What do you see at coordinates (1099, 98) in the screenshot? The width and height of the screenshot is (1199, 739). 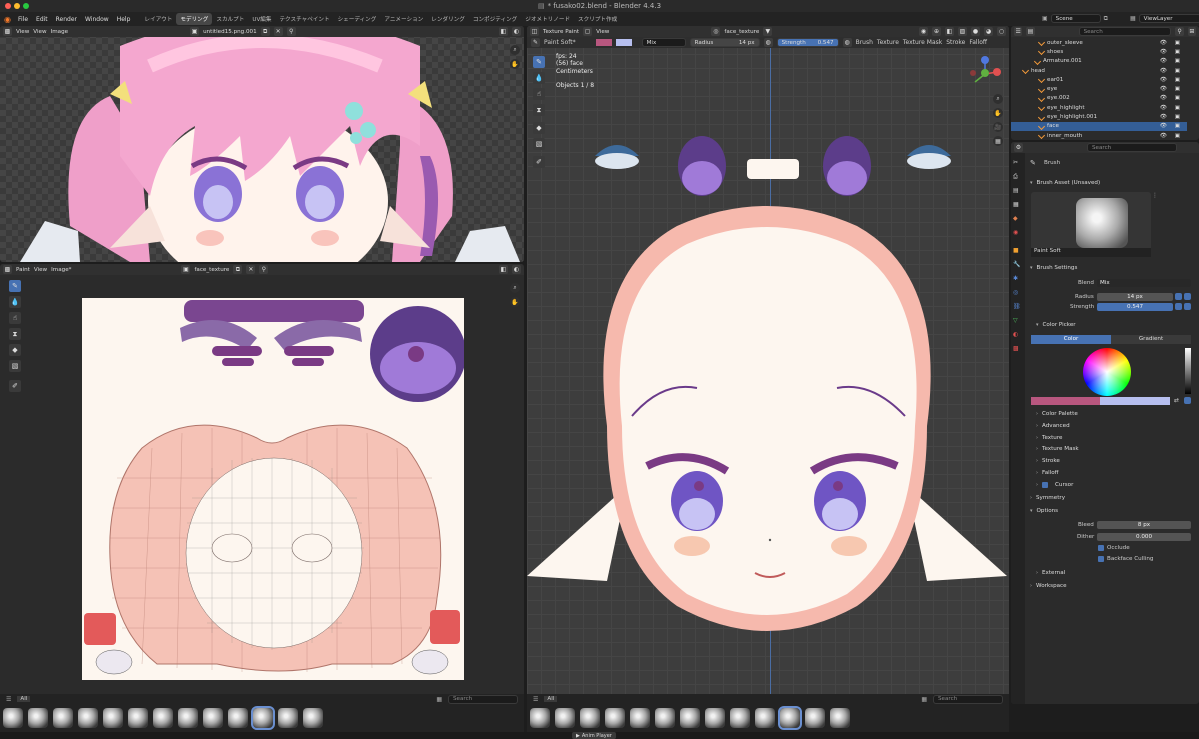 I see `outliner-row: eye.002 👁 ▣` at bounding box center [1099, 98].